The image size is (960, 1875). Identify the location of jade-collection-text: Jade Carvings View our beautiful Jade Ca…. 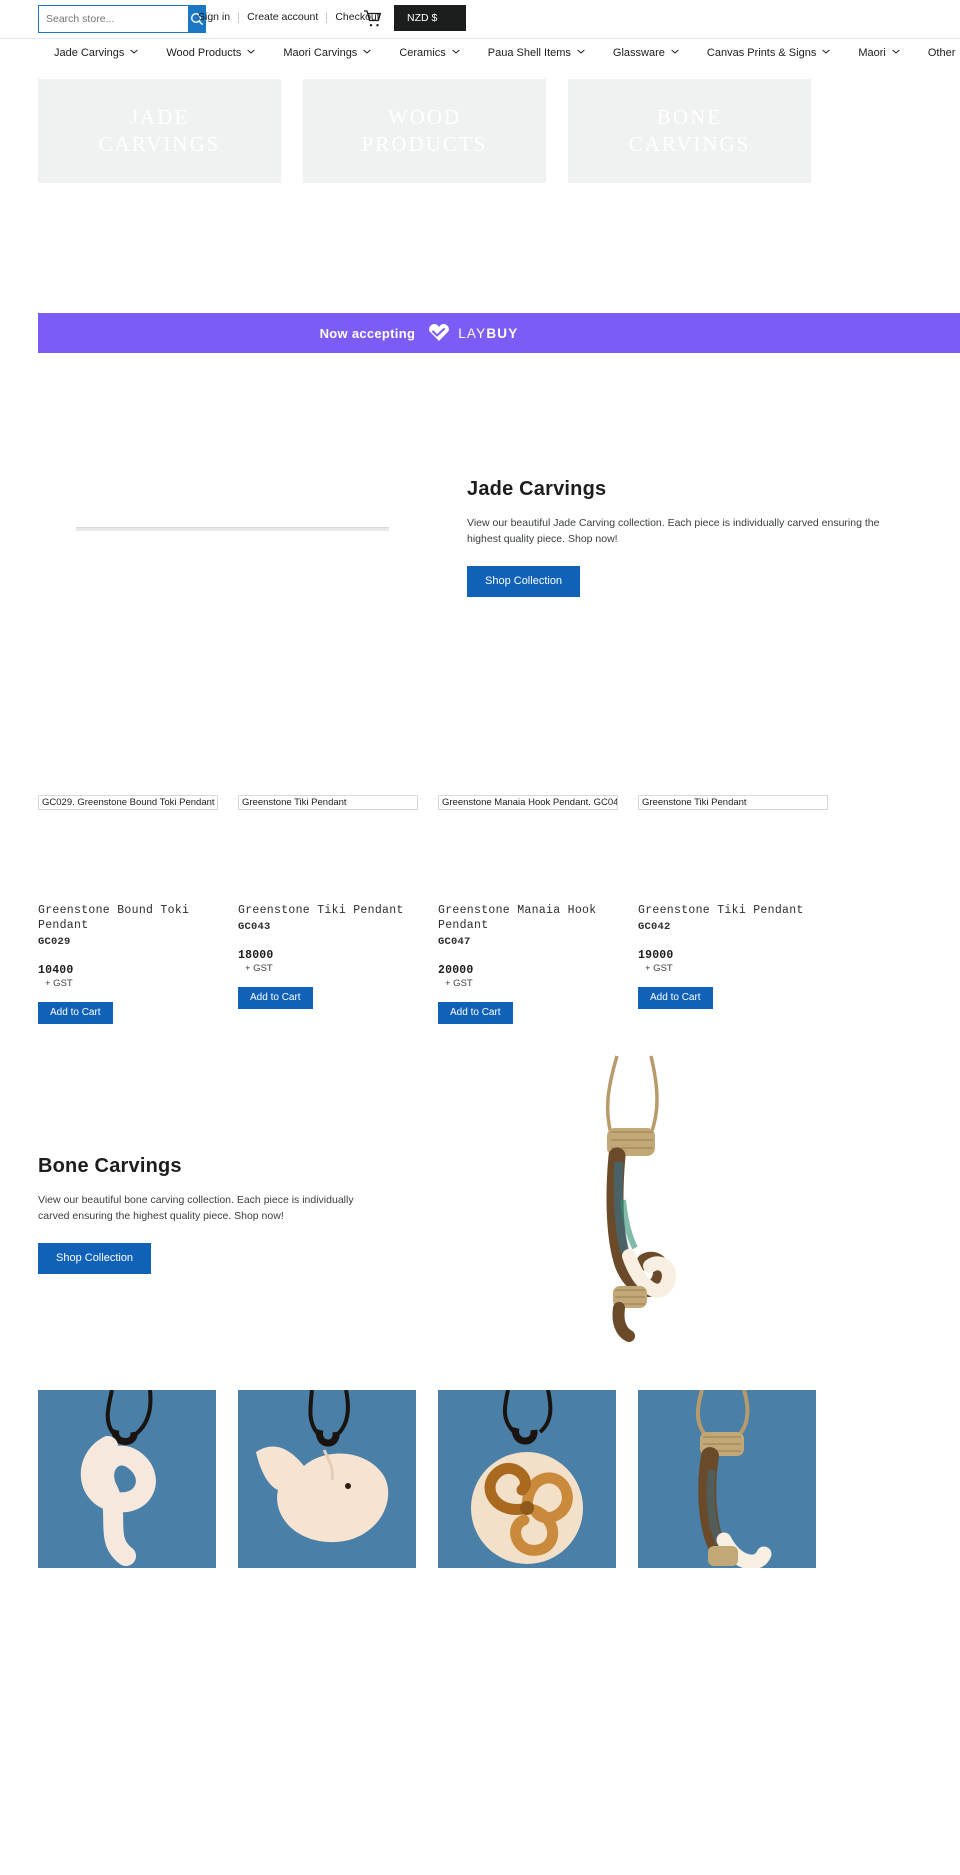
(702, 537).